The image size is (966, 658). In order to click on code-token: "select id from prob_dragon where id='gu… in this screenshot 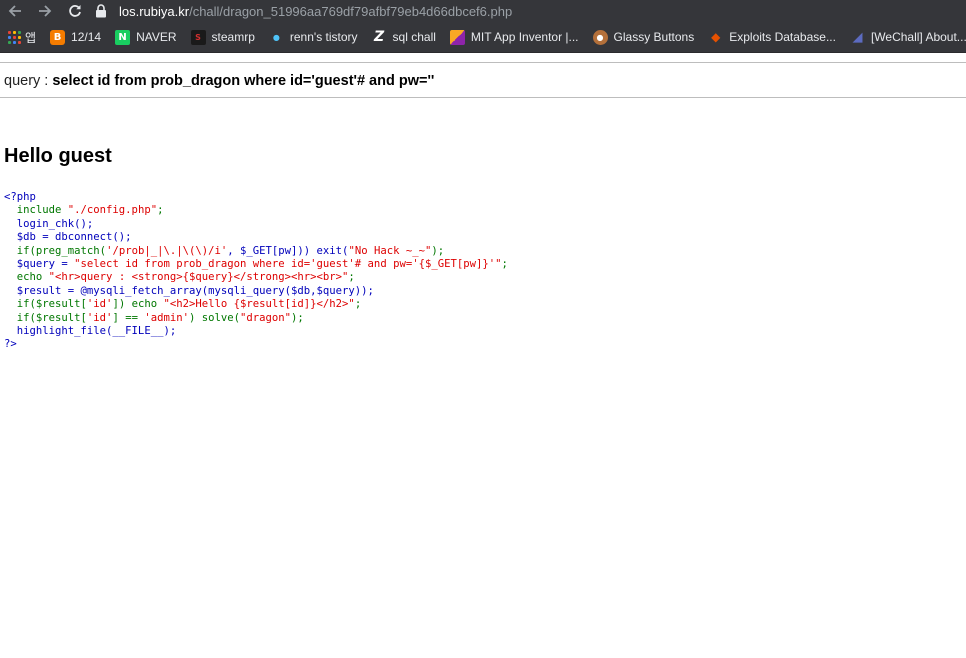, I will do `click(288, 264)`.